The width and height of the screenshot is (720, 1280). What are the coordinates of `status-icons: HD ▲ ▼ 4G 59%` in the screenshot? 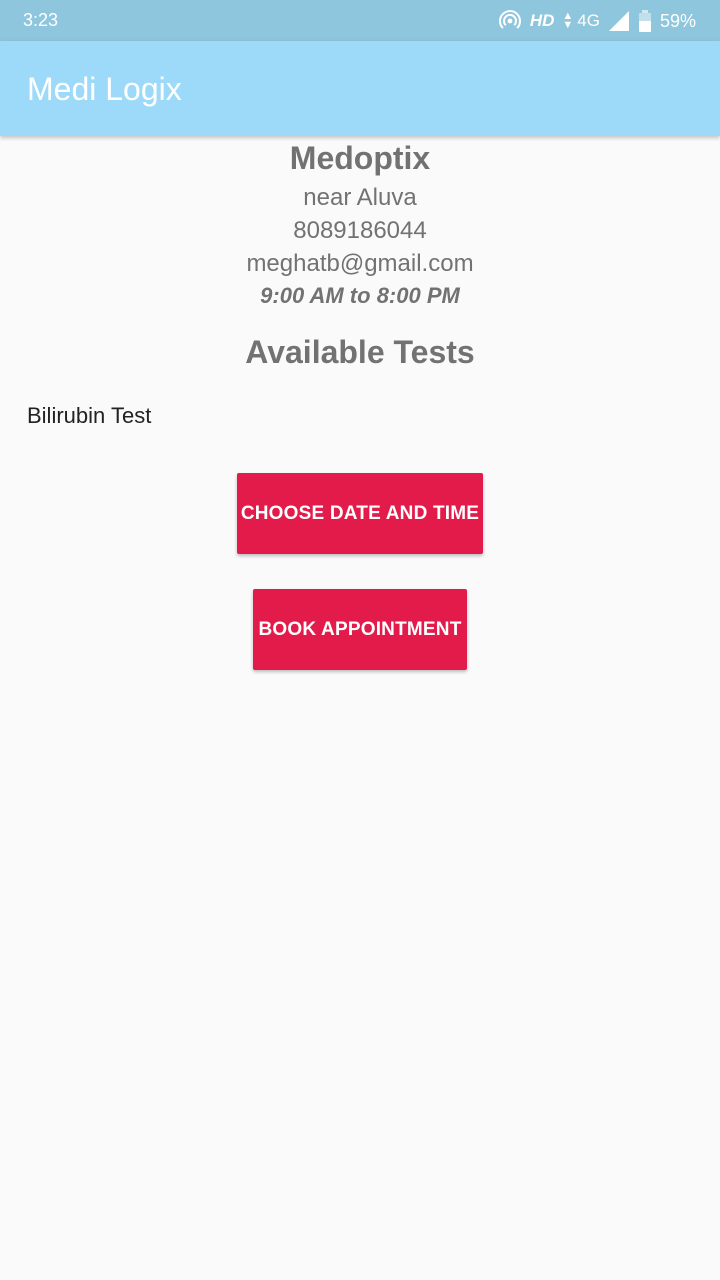 It's located at (597, 21).